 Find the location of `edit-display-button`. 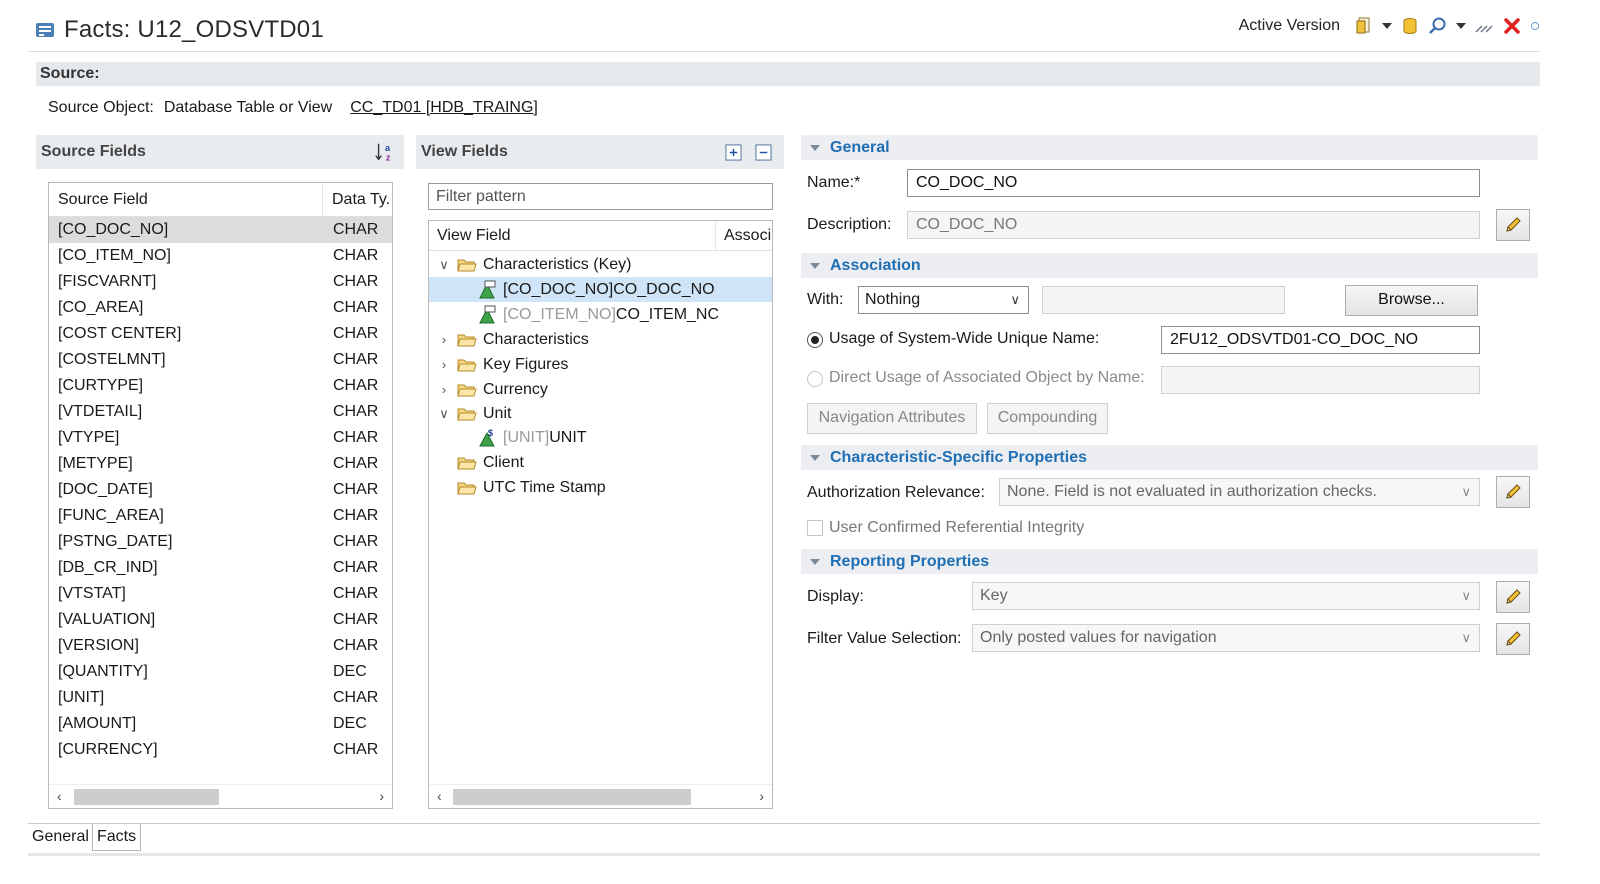

edit-display-button is located at coordinates (1513, 597).